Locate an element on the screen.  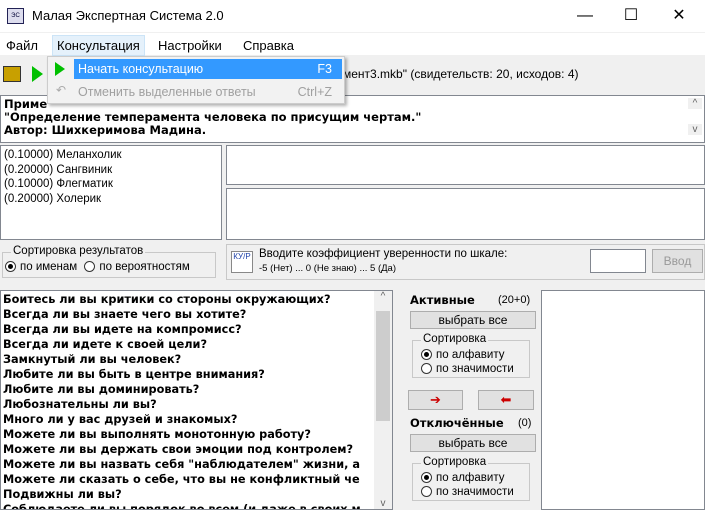
comment-box is located at coordinates (465, 214).